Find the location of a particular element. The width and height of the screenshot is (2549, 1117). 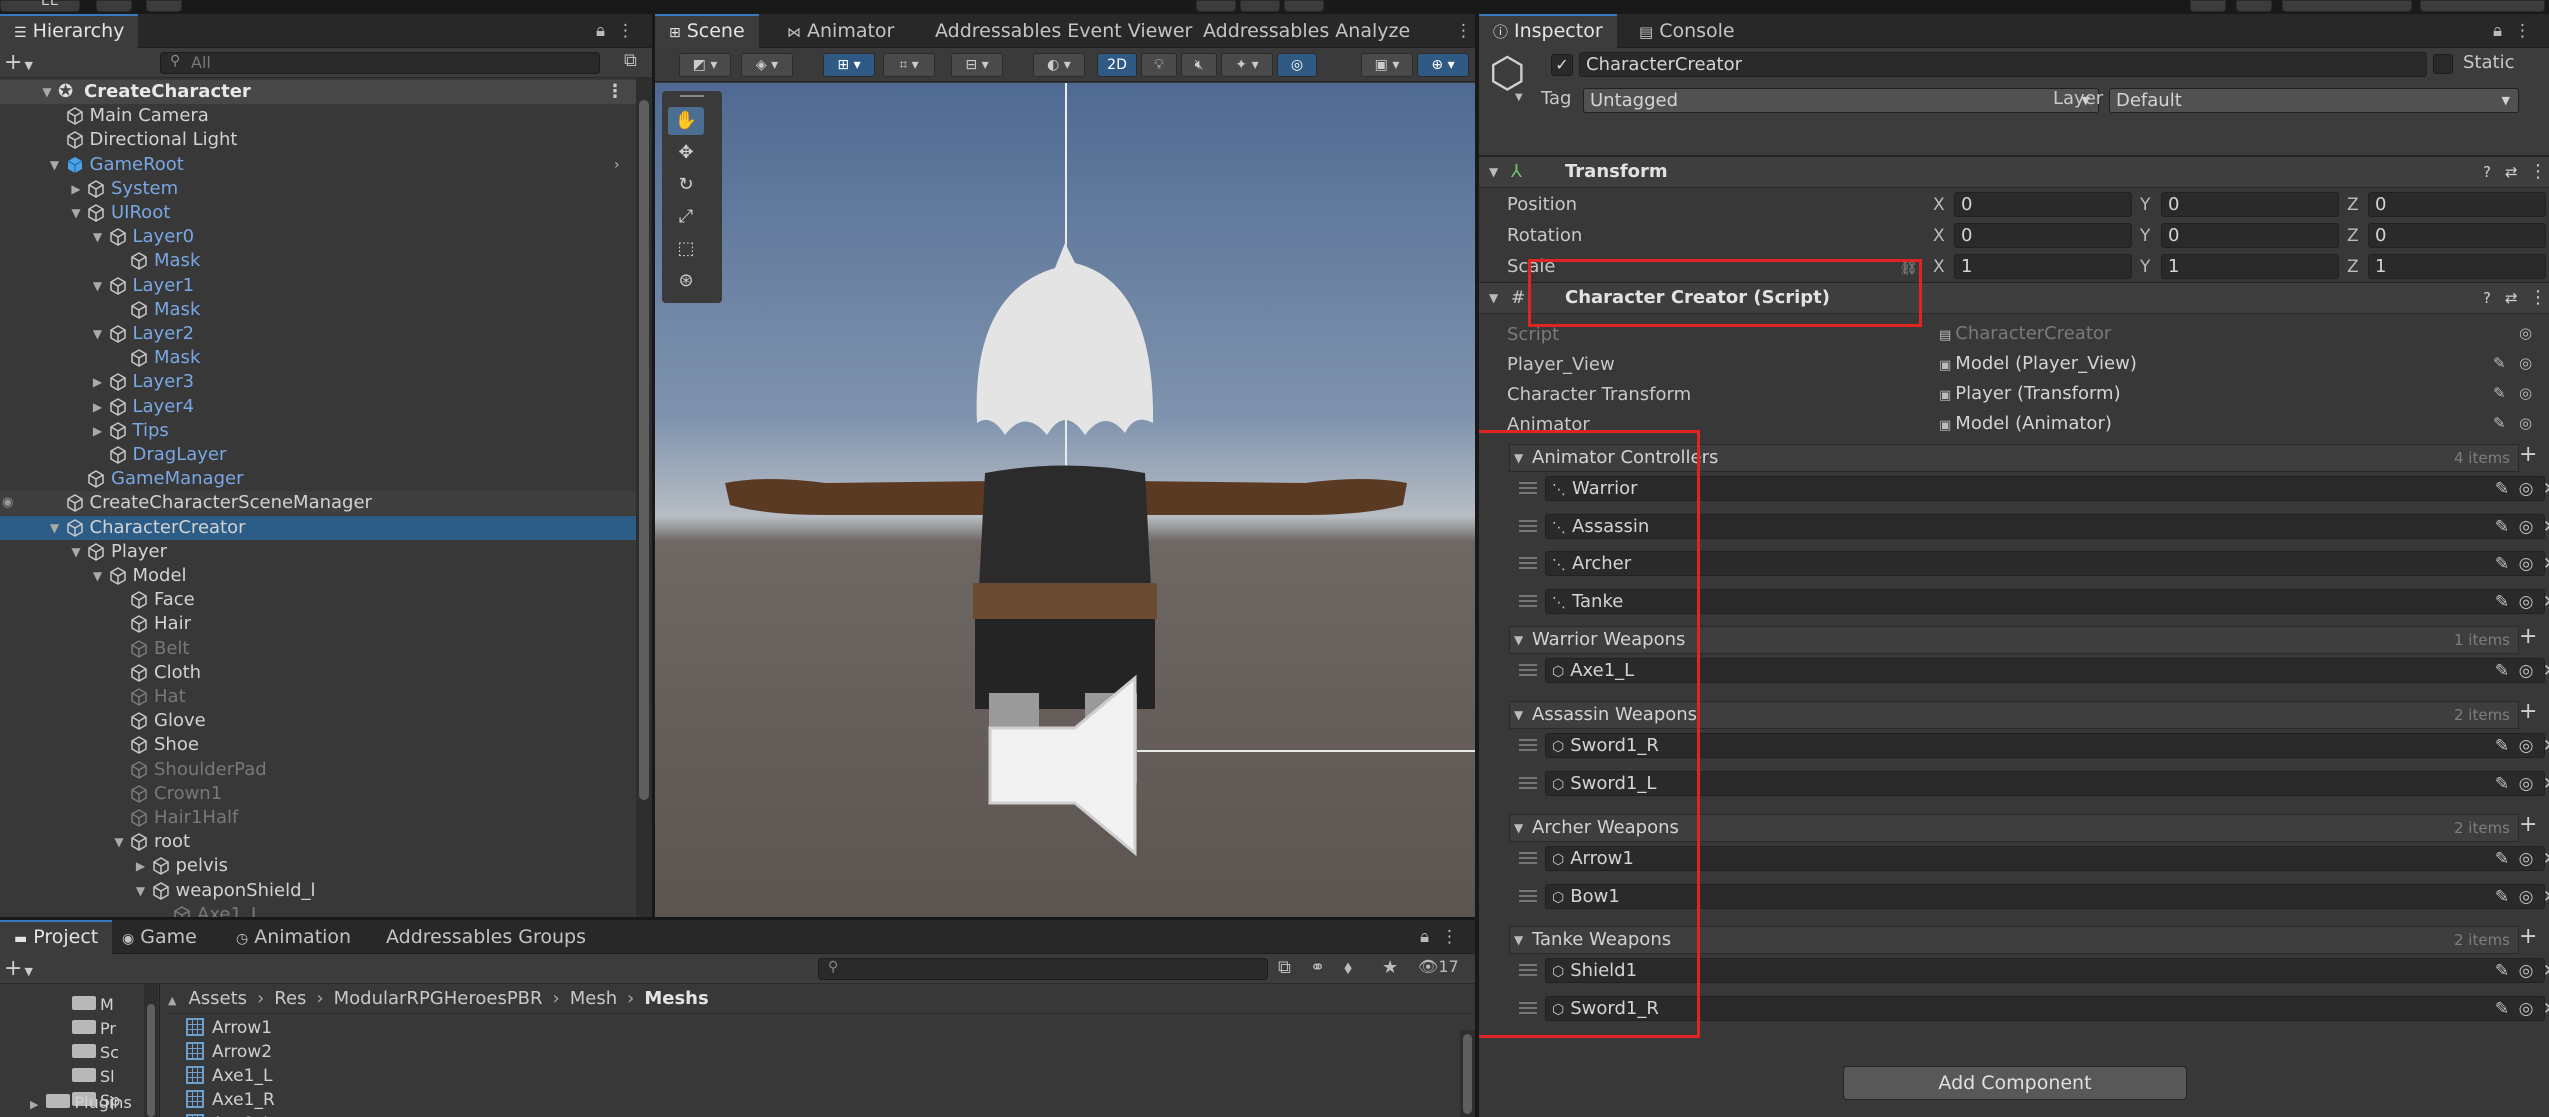

hierarchy-item-gamemanager: GameManager is located at coordinates (318, 479).